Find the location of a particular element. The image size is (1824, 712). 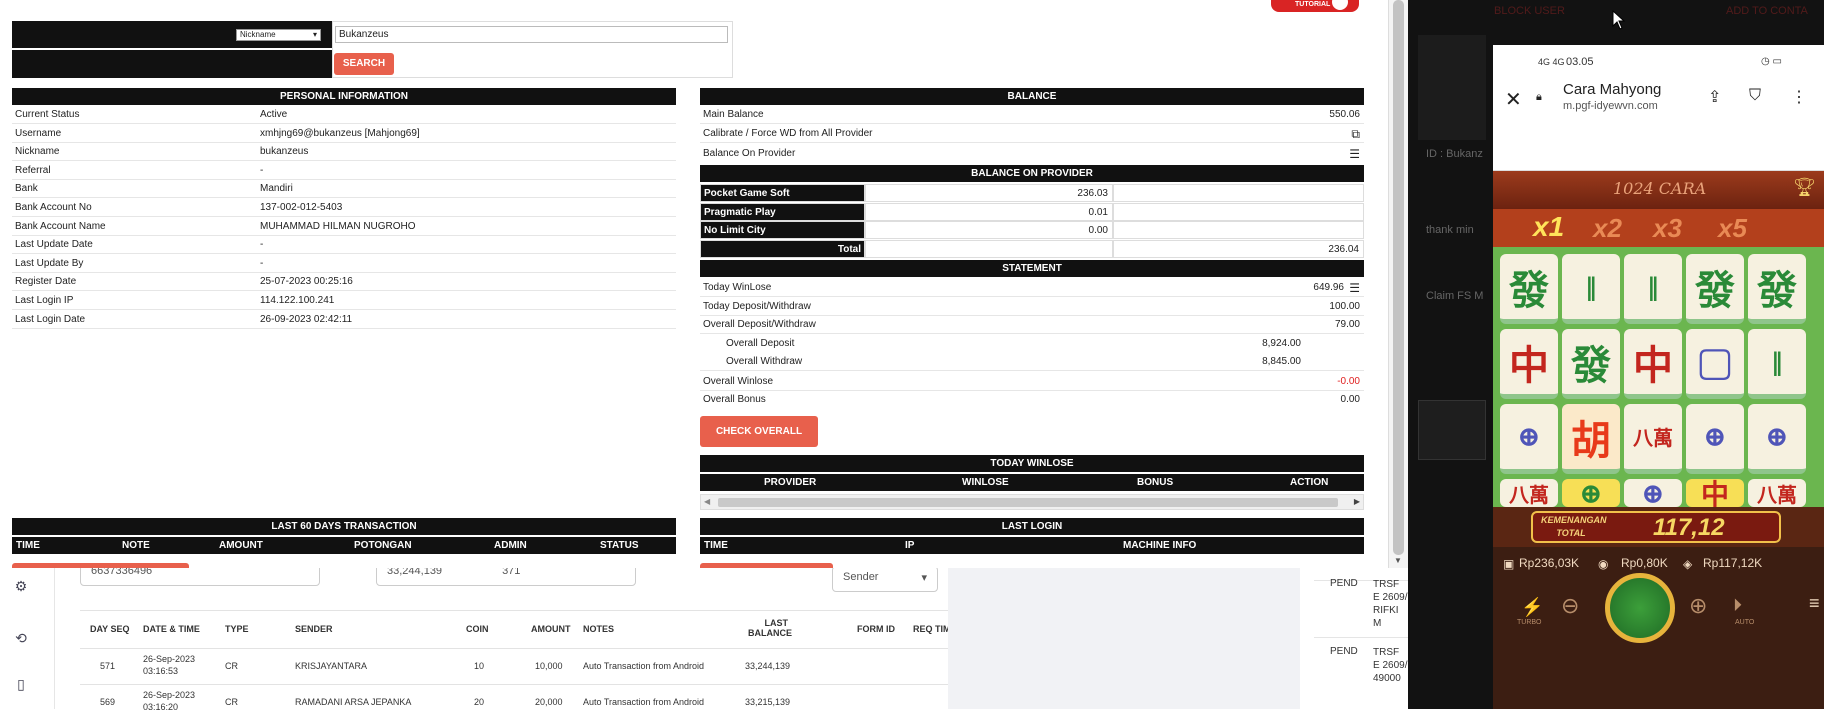

row-label: Last Login IP is located at coordinates (44, 300).